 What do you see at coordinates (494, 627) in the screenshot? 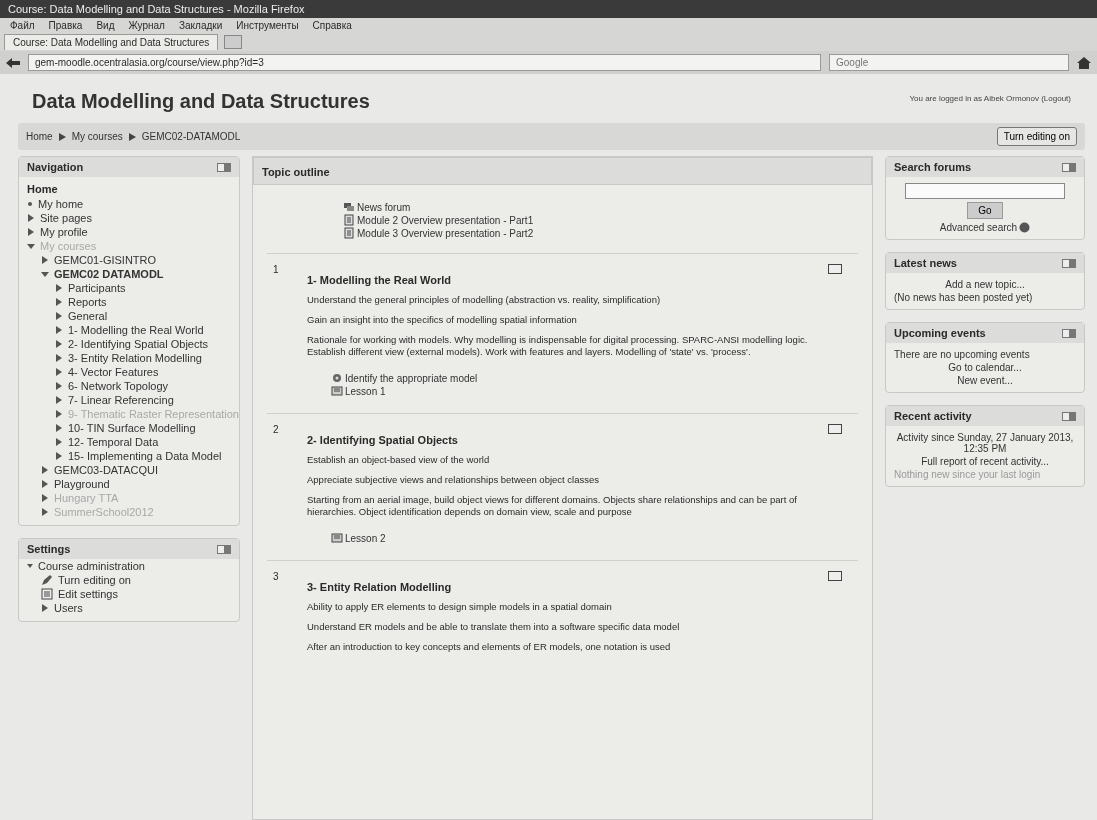
I see `section-text: Understand ER models and be able to translate them into a software specific data model` at bounding box center [494, 627].